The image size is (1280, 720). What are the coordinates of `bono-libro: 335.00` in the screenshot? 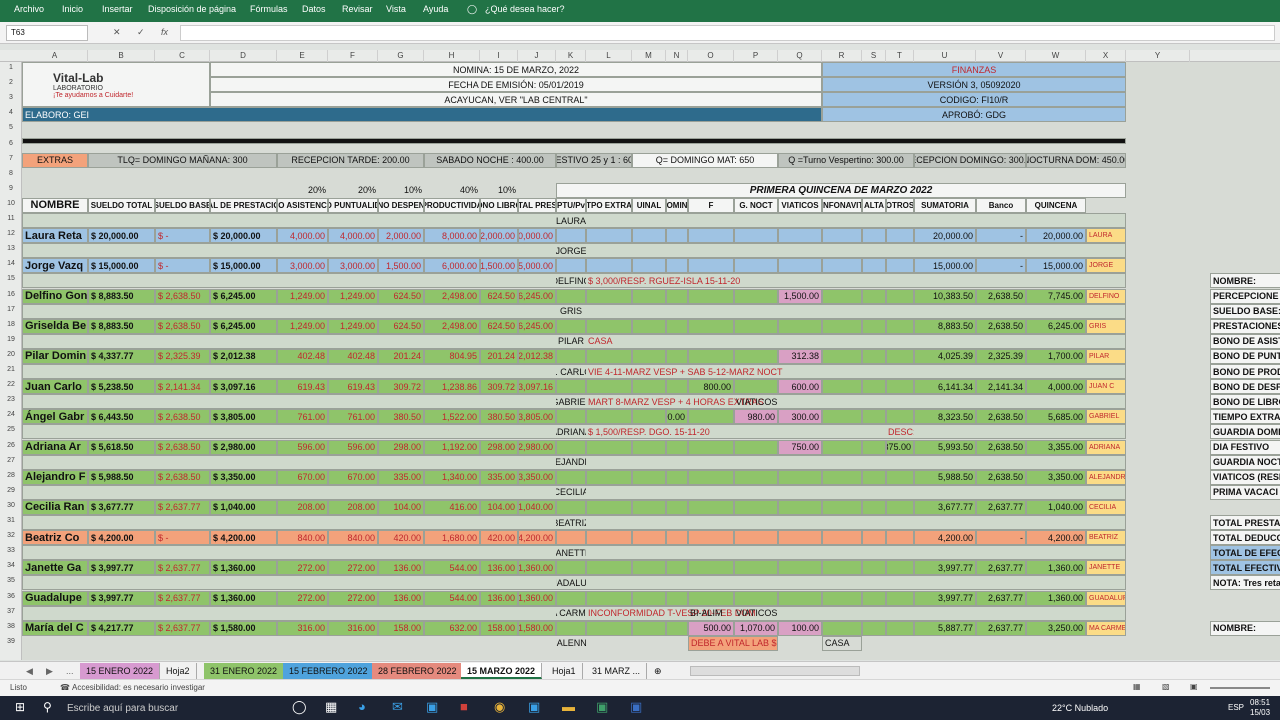 It's located at (499, 477).